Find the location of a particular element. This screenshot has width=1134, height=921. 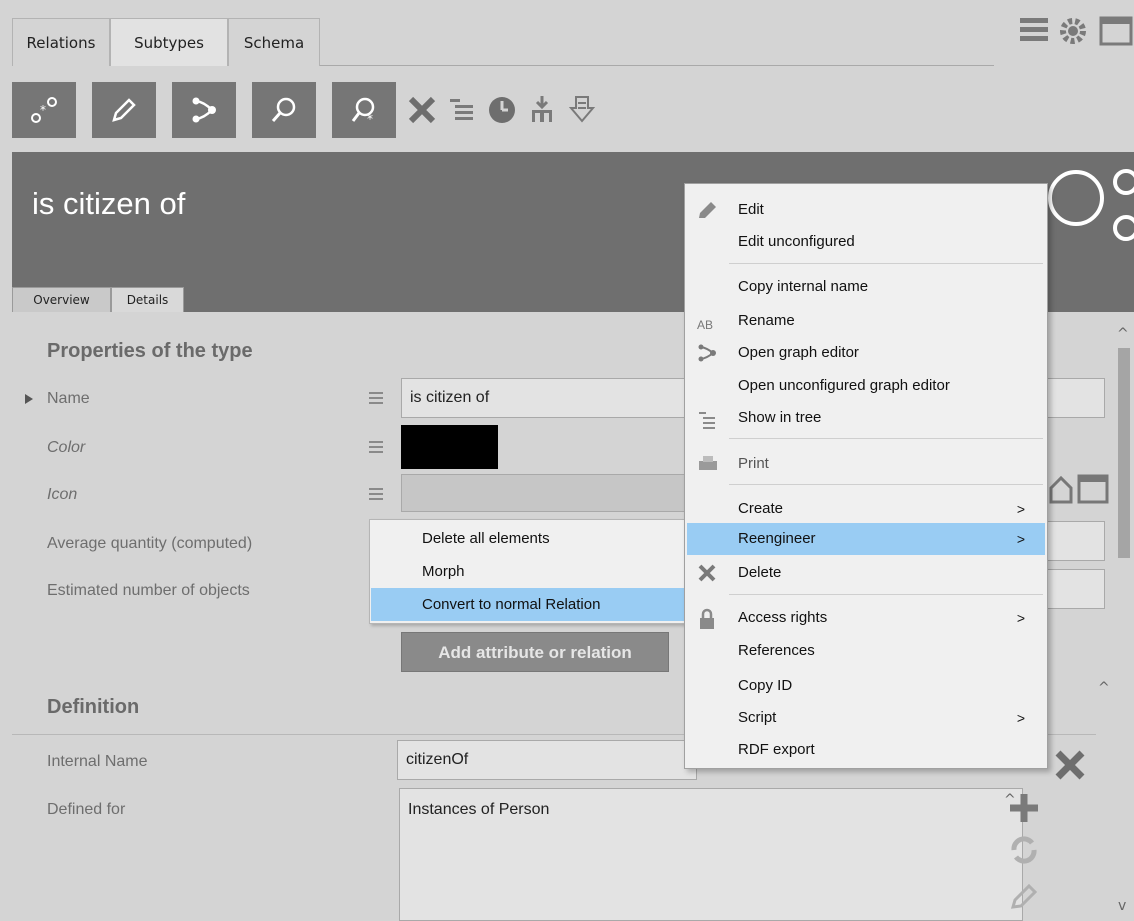

search-icon is located at coordinates (283, 109).